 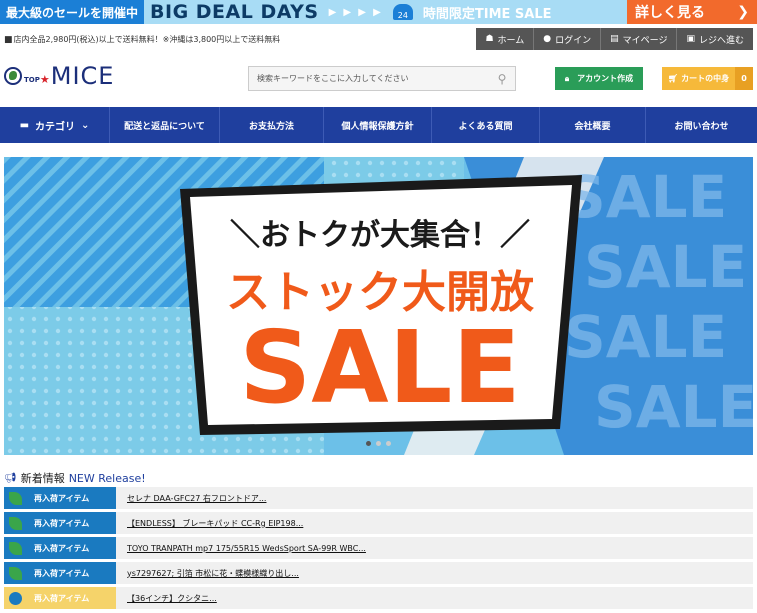 I want to click on promo-cta-label: 詳しく見る, so click(x=670, y=13).